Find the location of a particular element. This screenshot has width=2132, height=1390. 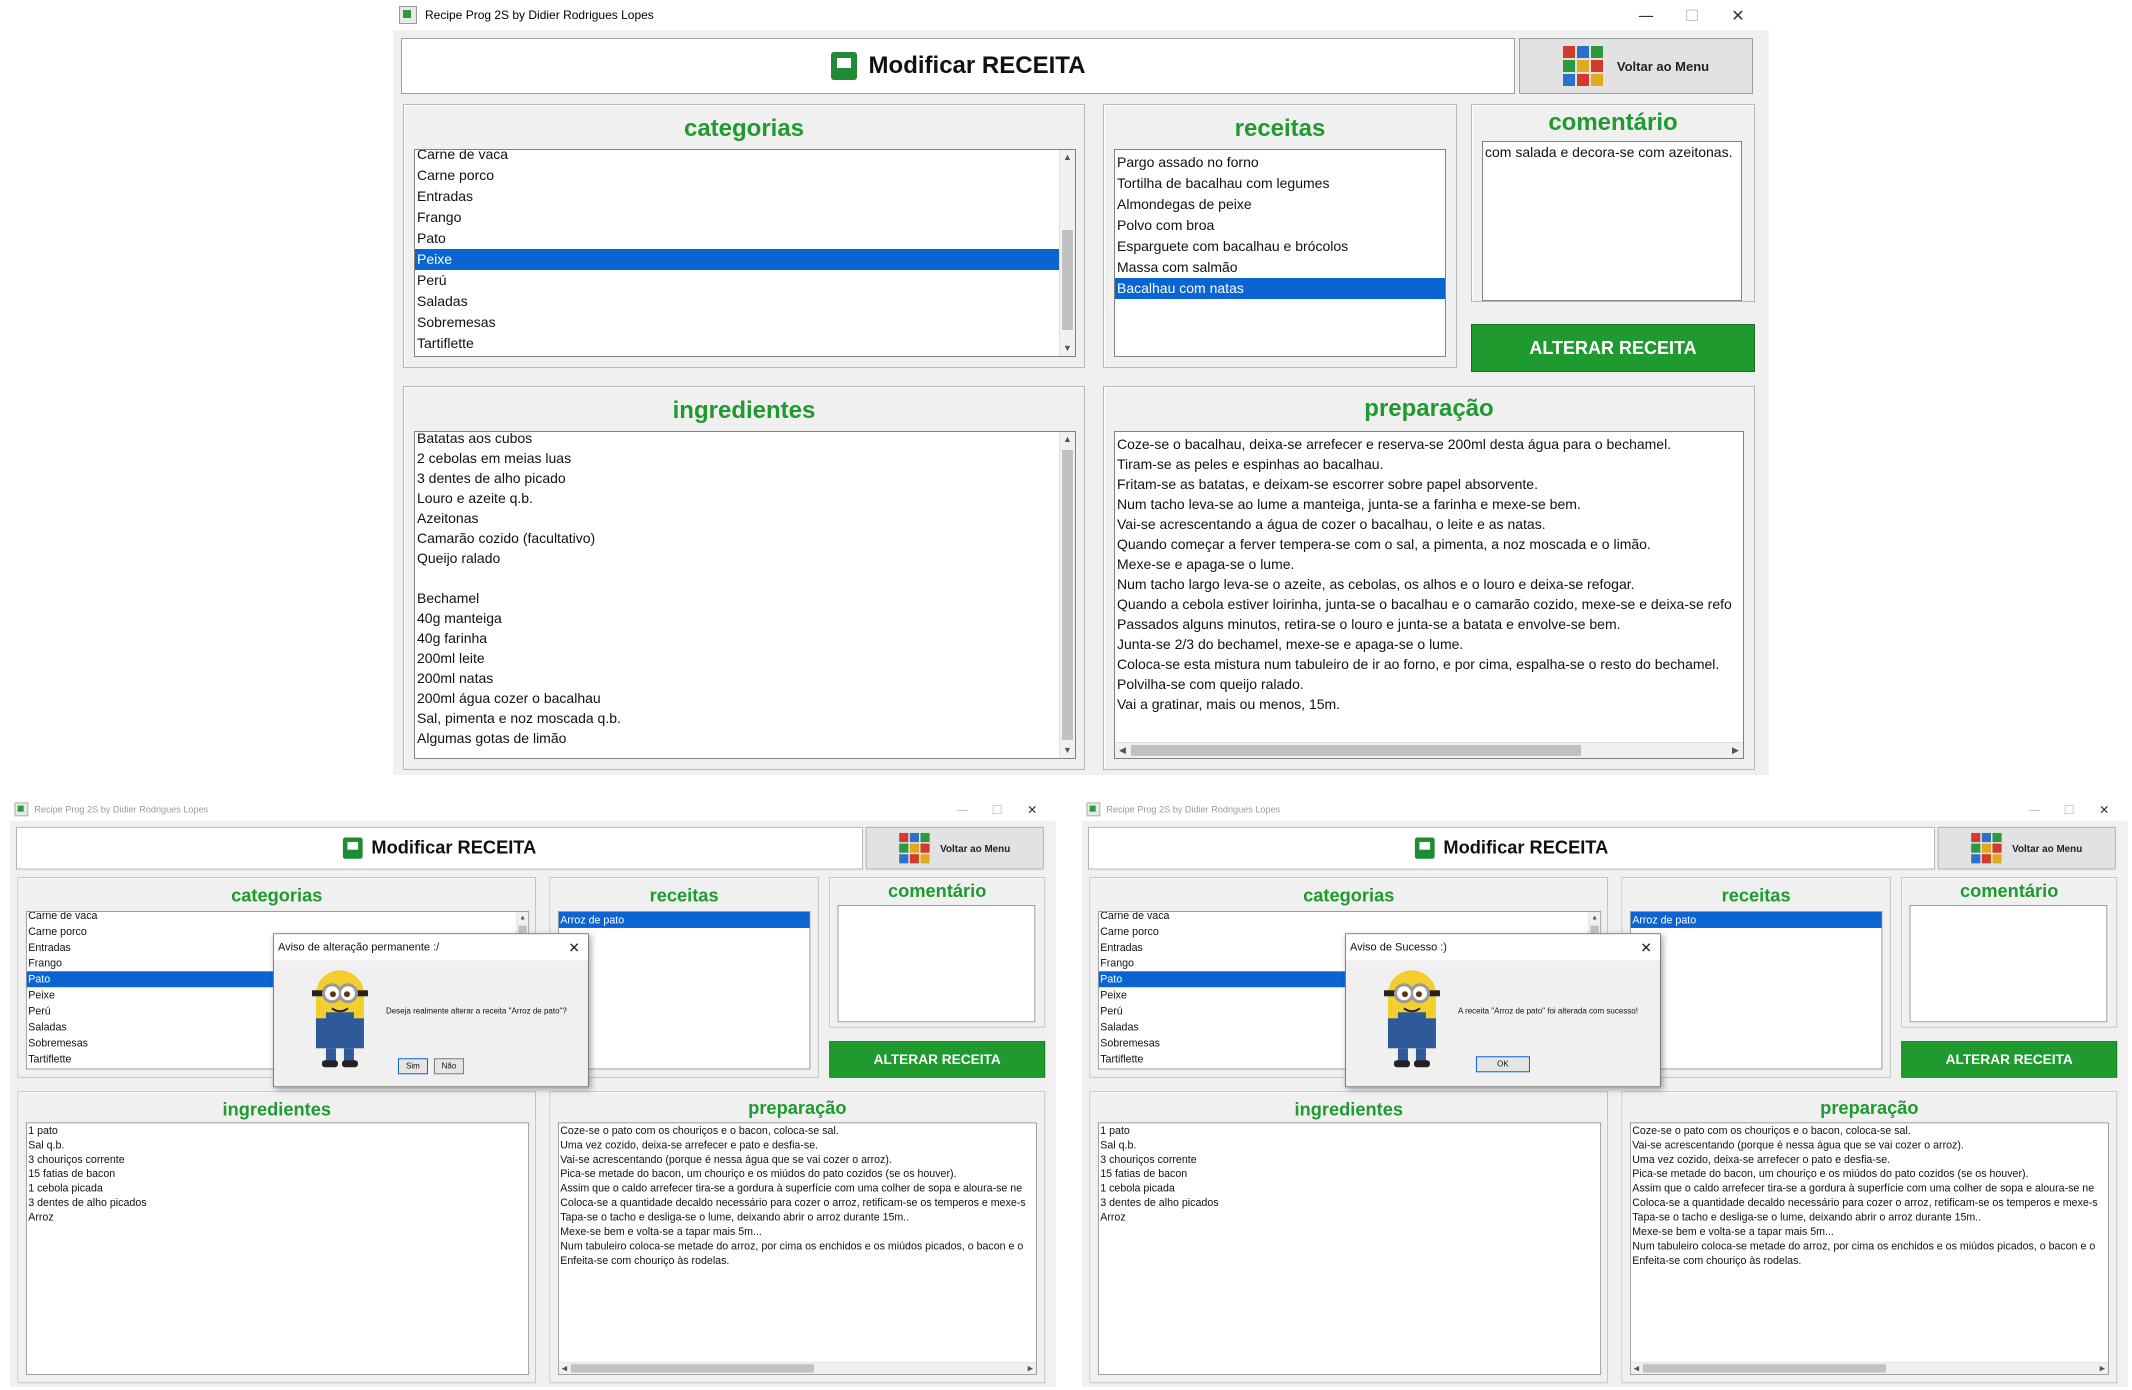

categoria-item: Carne porco is located at coordinates (737, 175).